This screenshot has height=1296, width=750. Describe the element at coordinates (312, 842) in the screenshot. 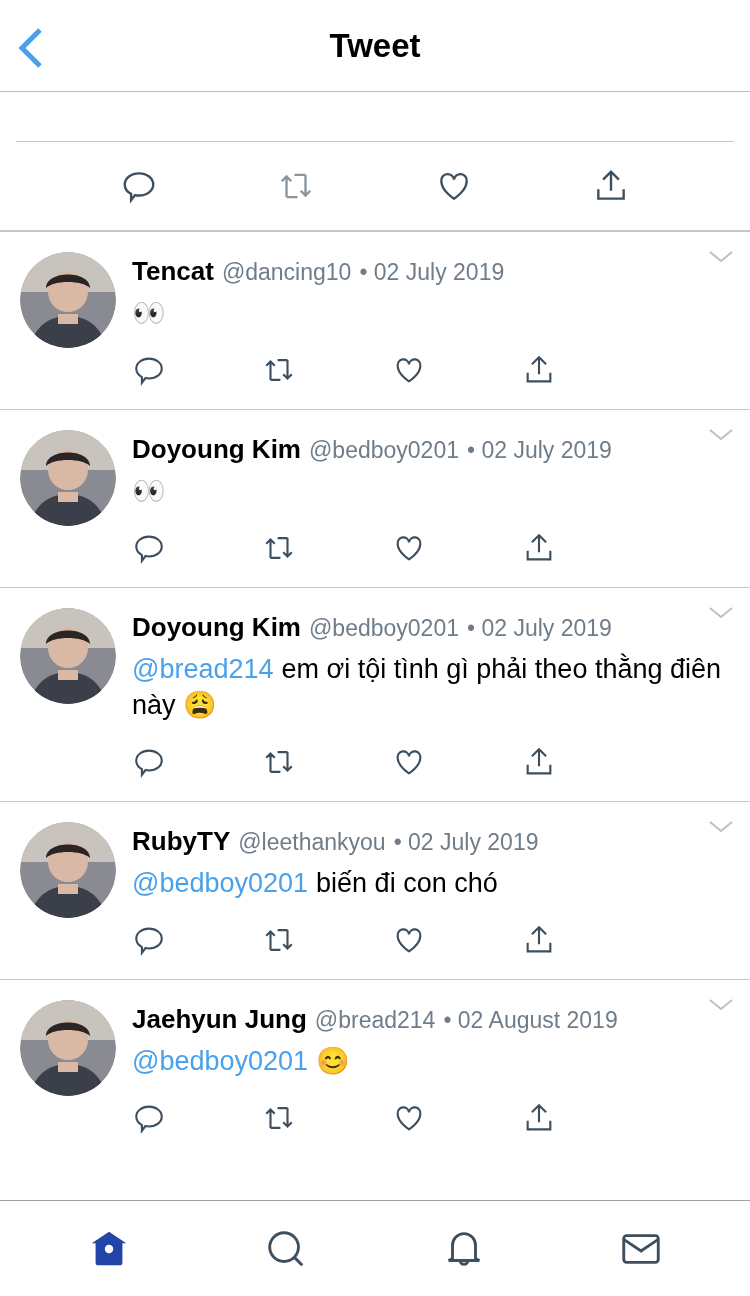

I see `author-handle: @leethankyou` at that location.